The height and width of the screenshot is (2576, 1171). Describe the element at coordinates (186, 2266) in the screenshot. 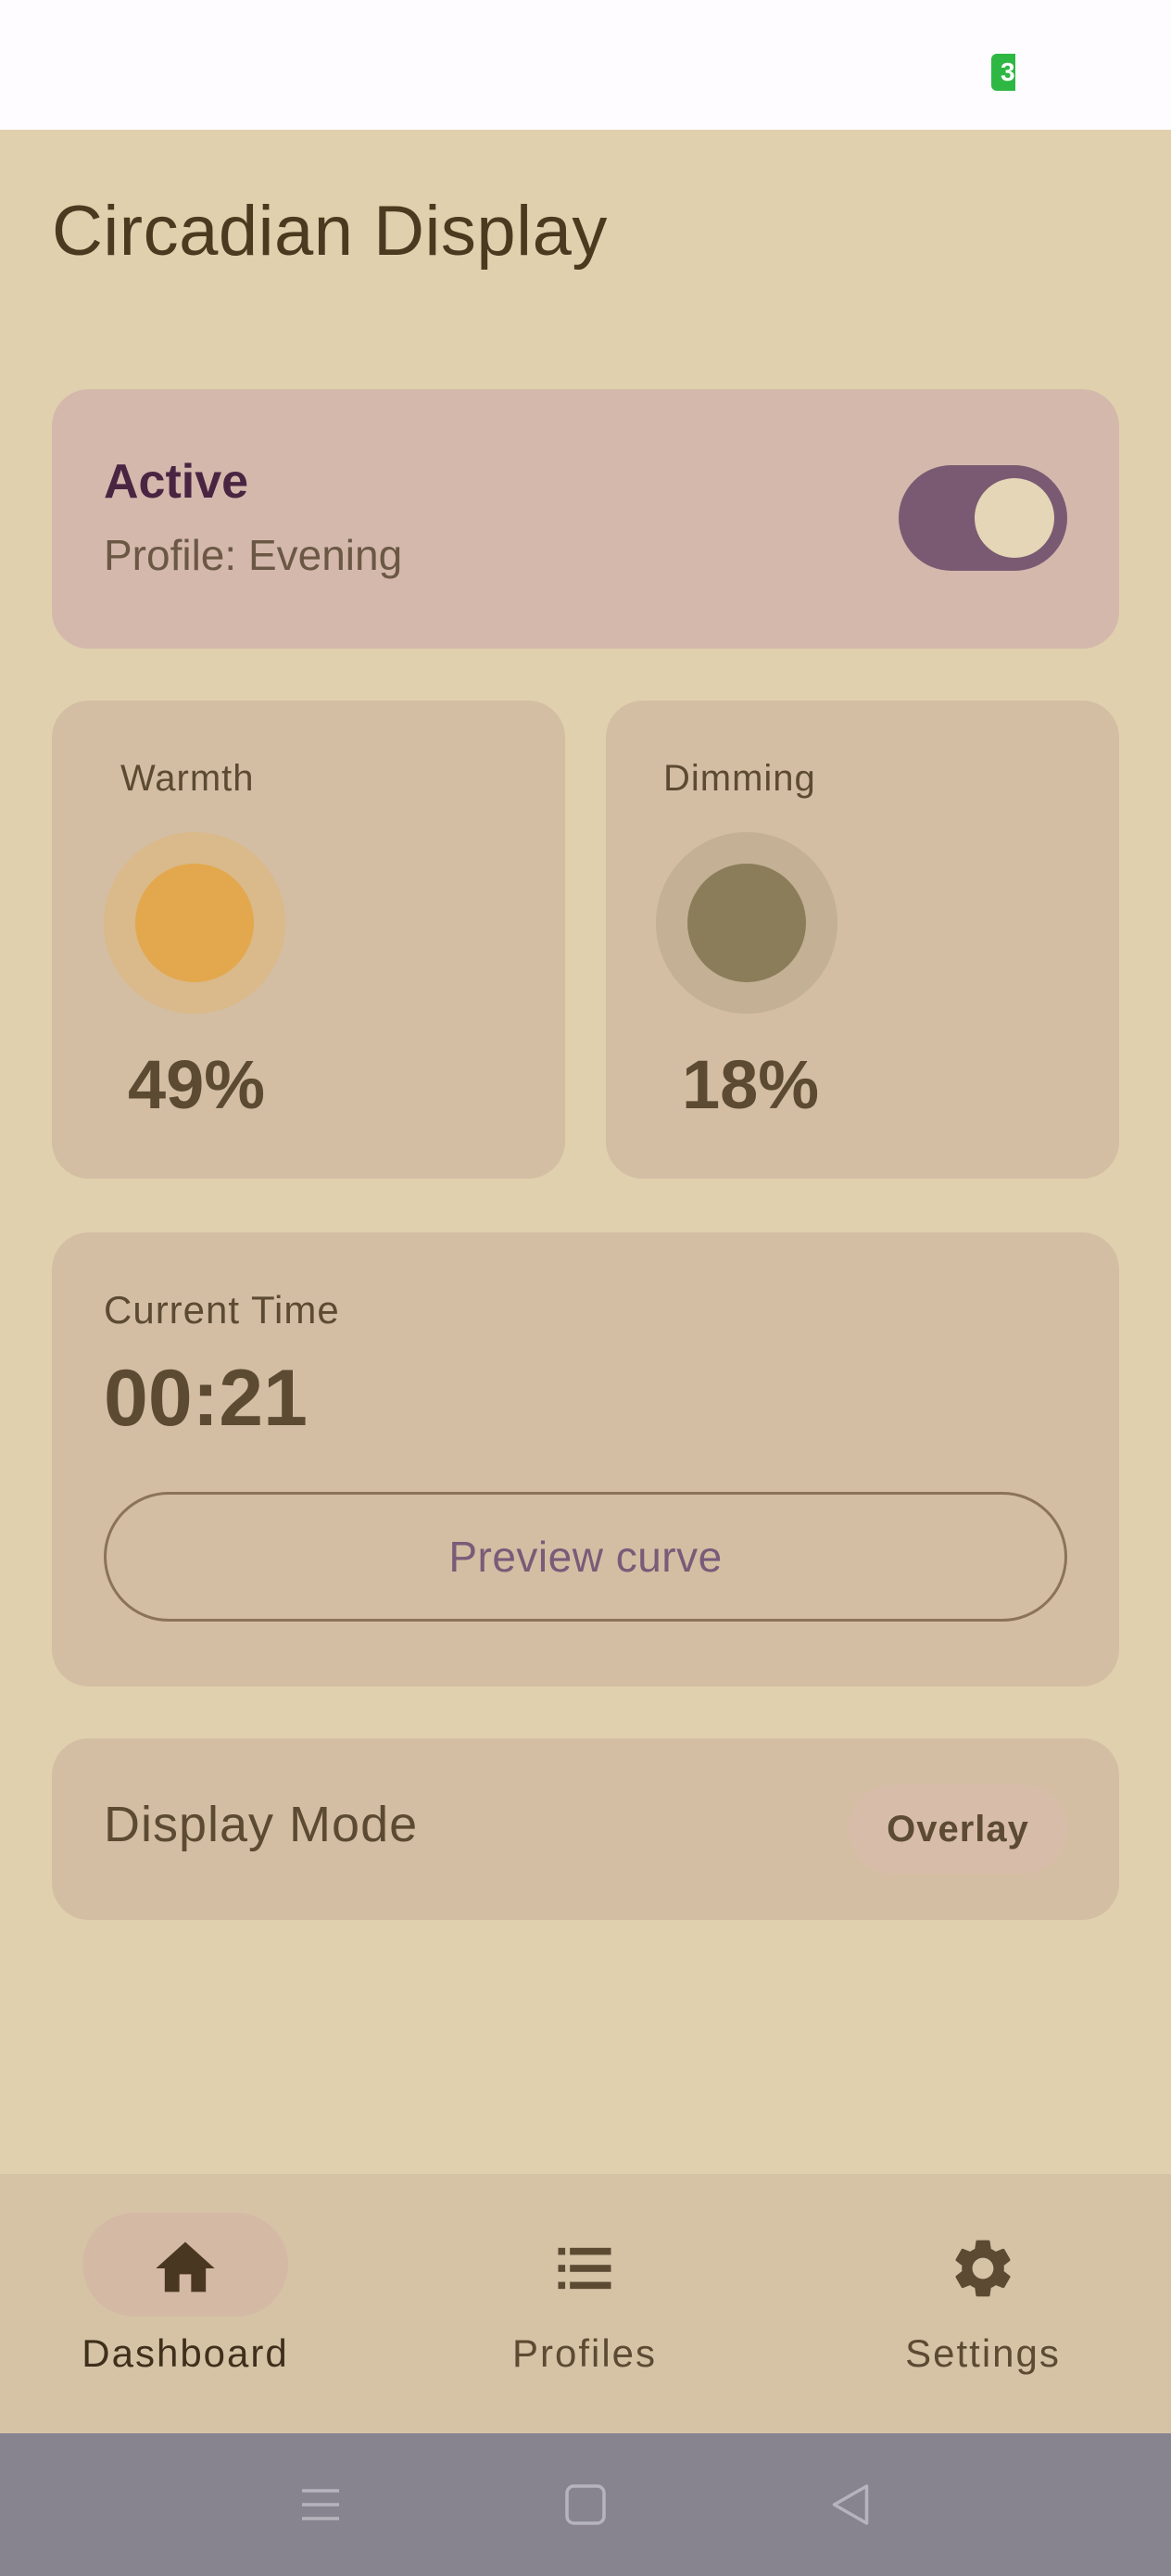

I see `home-icon` at that location.